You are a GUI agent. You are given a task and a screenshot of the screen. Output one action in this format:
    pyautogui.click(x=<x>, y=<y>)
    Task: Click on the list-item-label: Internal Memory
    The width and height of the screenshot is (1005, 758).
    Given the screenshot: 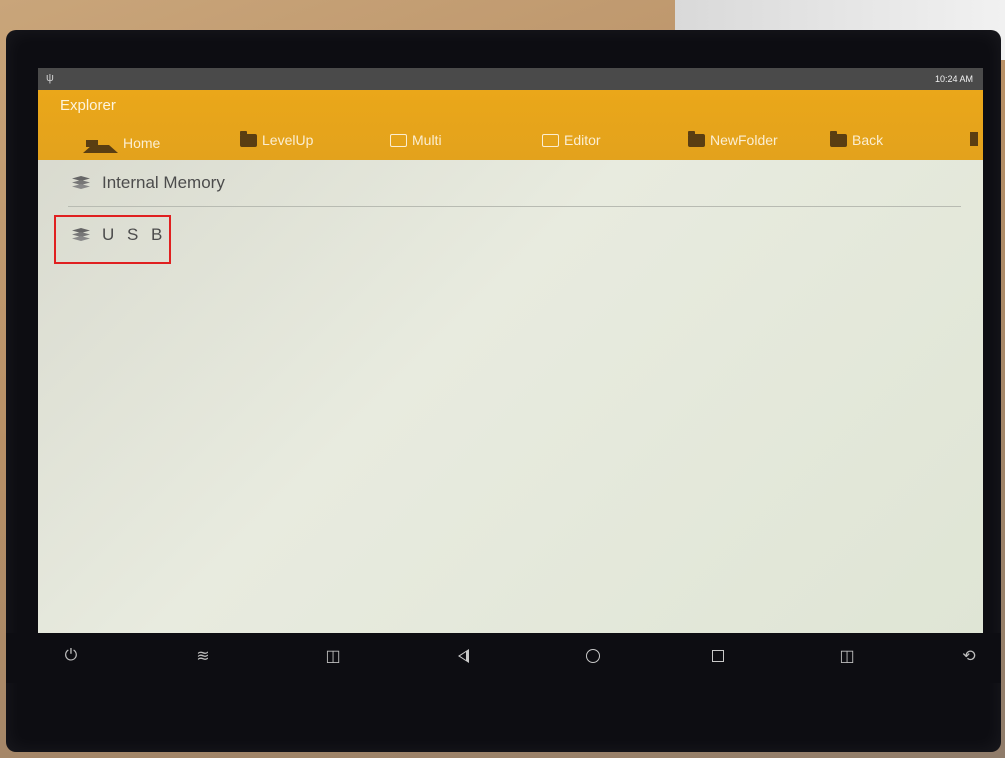 What is the action you would take?
    pyautogui.click(x=163, y=182)
    